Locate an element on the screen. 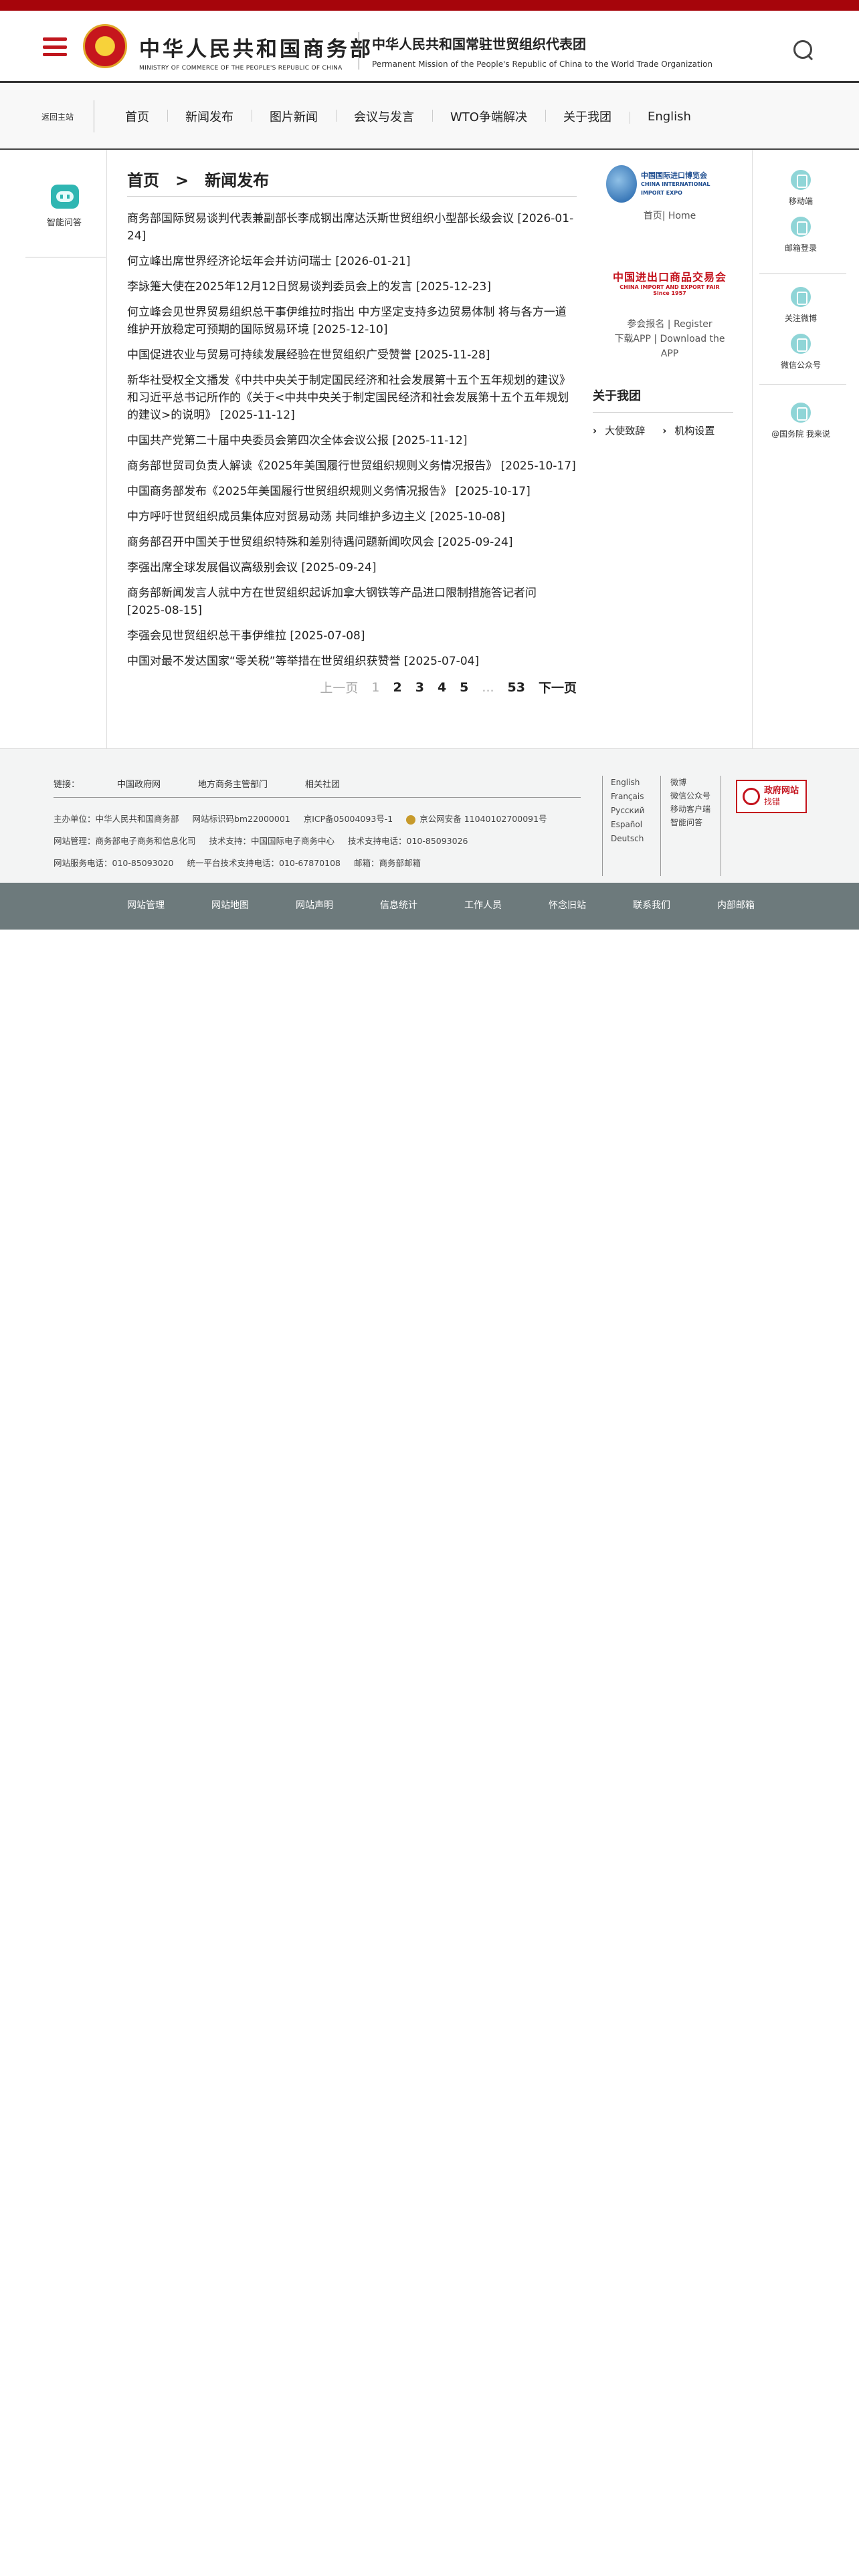  footer-sponsor: 主办单位：中华人民共和国商务部 is located at coordinates (117, 819).